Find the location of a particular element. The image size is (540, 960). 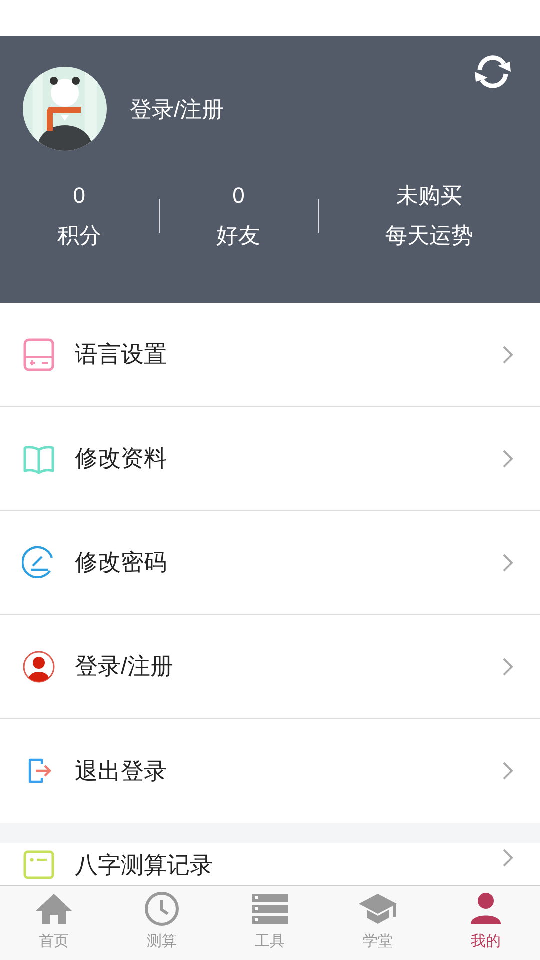

stat-value: 未购买 is located at coordinates (429, 196).